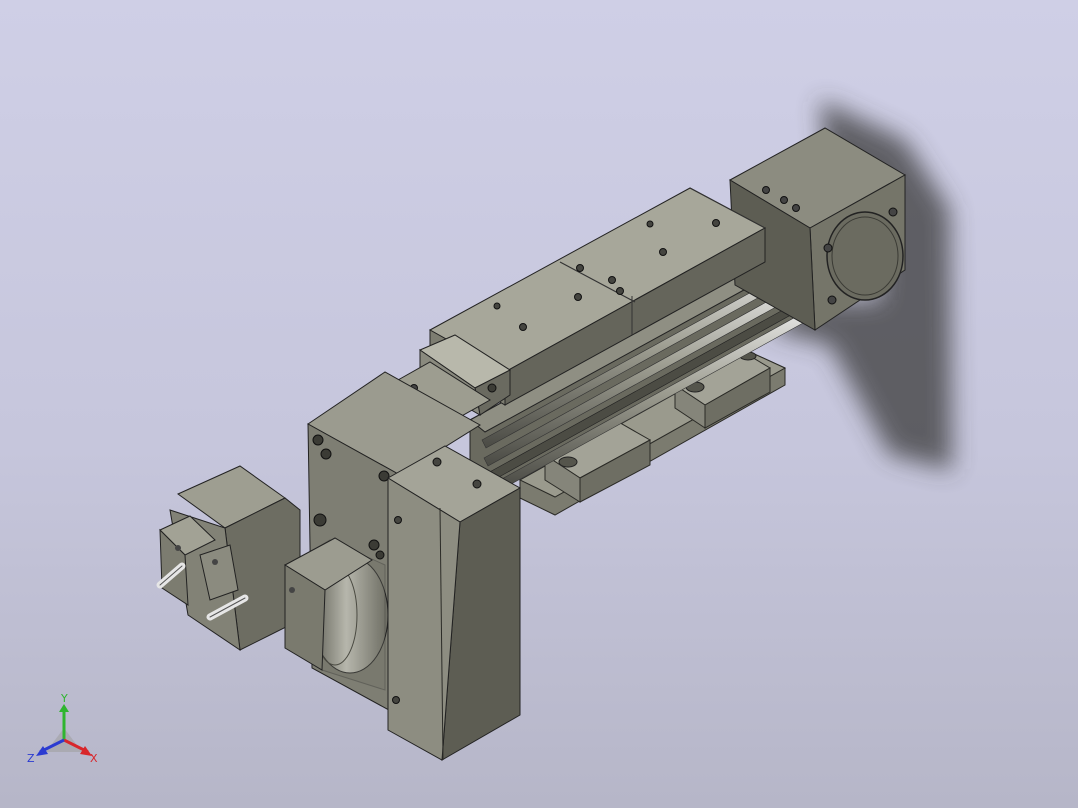 This screenshot has width=1078, height=808. What do you see at coordinates (64, 732) in the screenshot?
I see `axis-triad: Y X Z` at bounding box center [64, 732].